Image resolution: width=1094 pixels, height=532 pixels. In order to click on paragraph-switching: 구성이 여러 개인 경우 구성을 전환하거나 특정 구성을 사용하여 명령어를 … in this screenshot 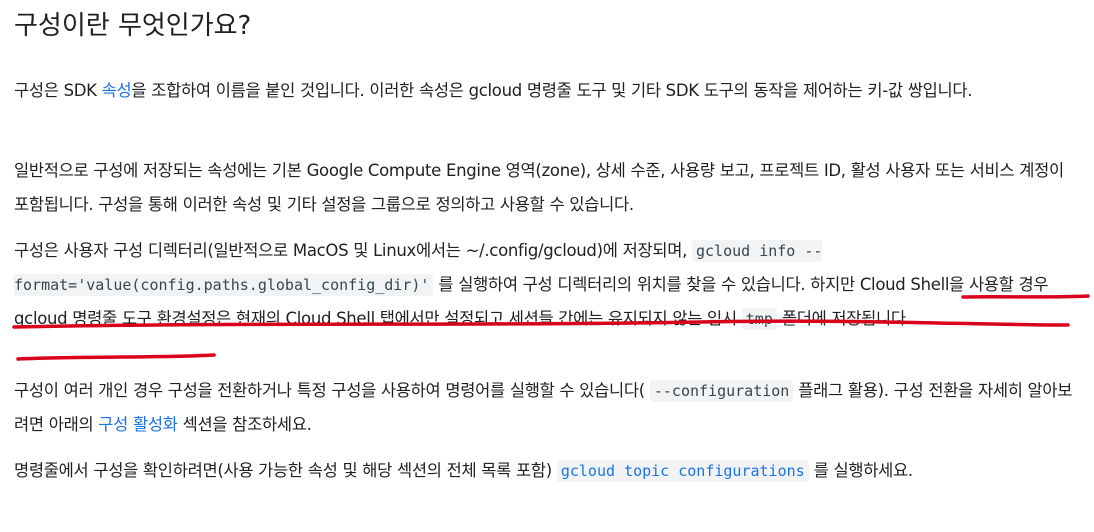, I will do `click(547, 408)`.